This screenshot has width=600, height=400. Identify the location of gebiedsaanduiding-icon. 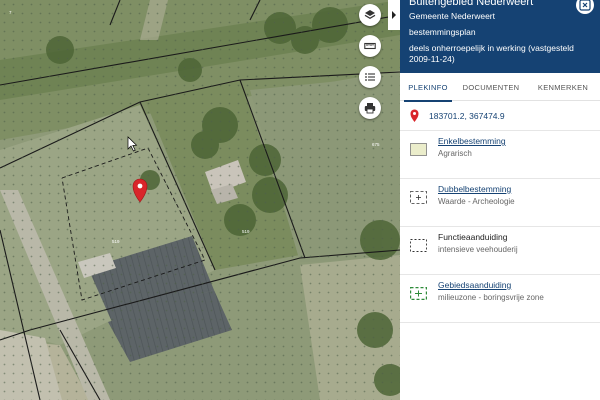
(418, 293).